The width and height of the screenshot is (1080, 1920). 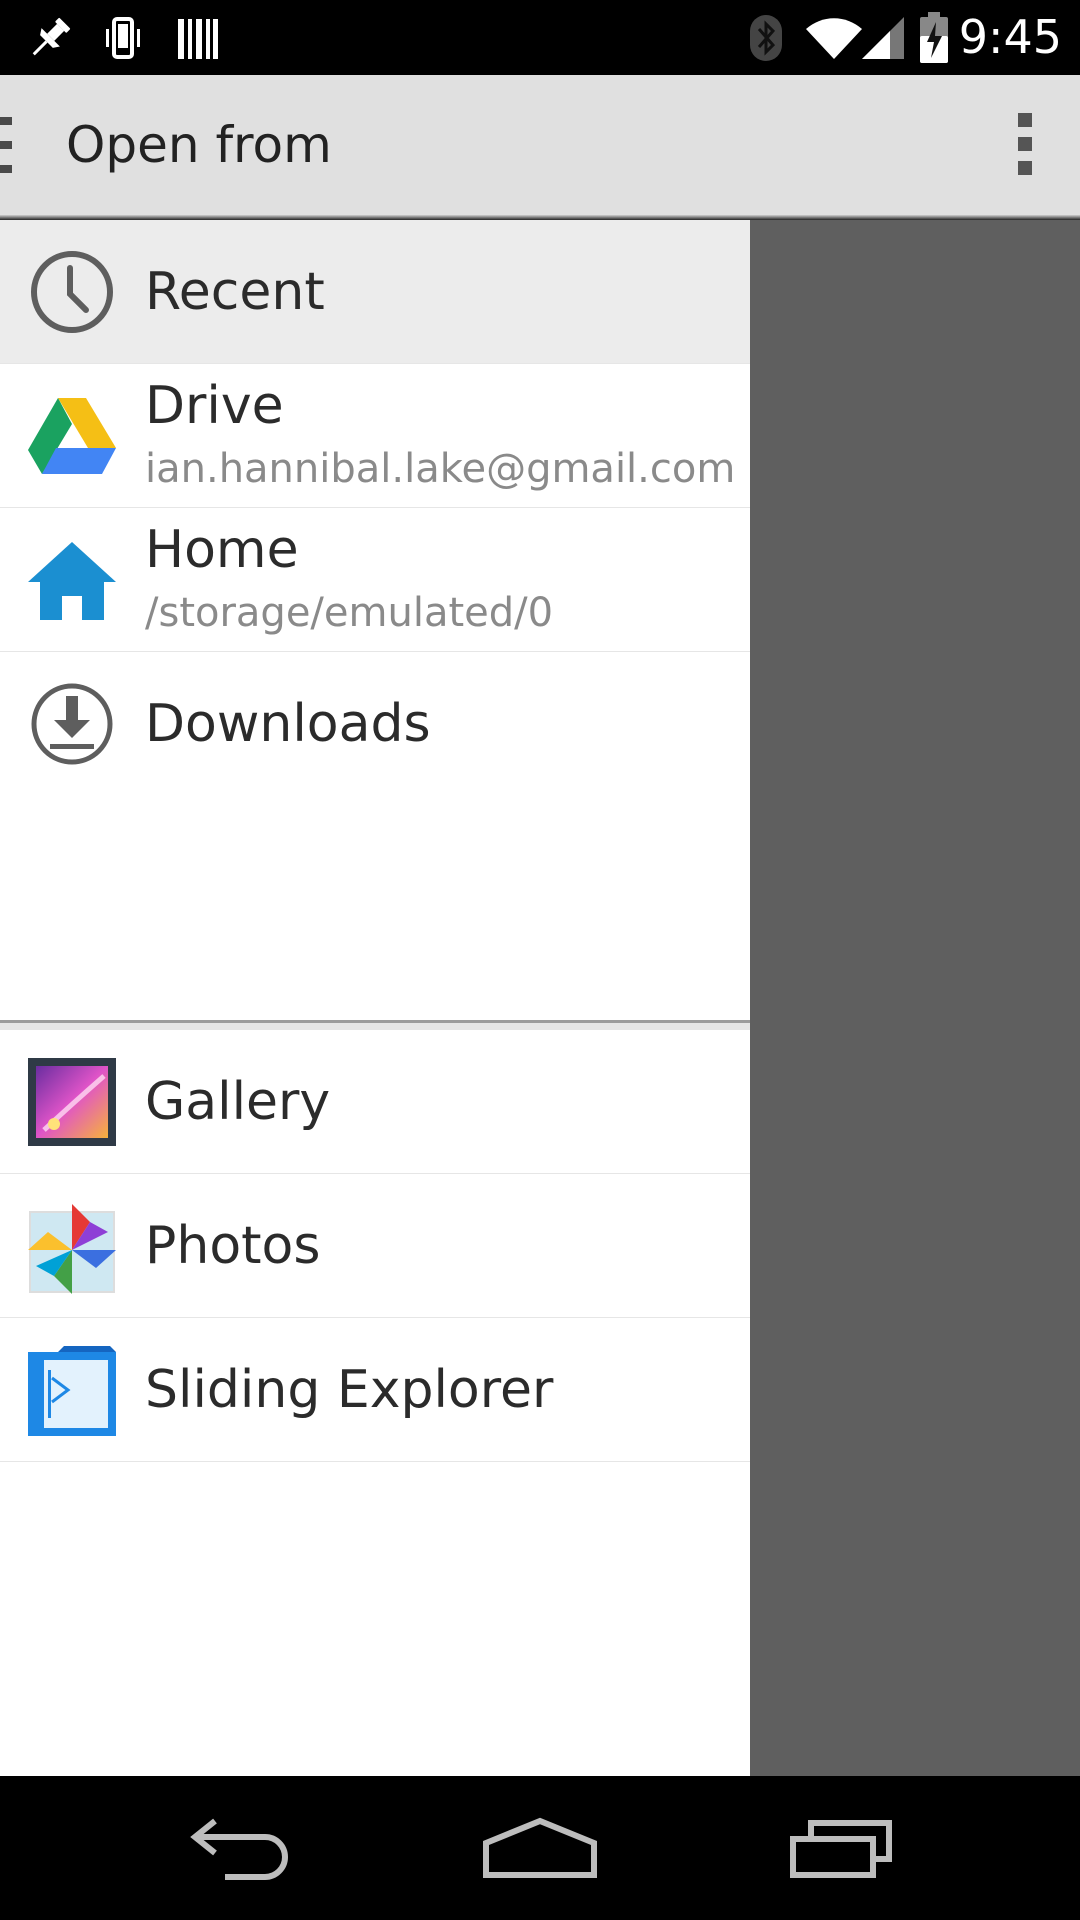 What do you see at coordinates (288, 724) in the screenshot?
I see `drawer-item-label: Downloads` at bounding box center [288, 724].